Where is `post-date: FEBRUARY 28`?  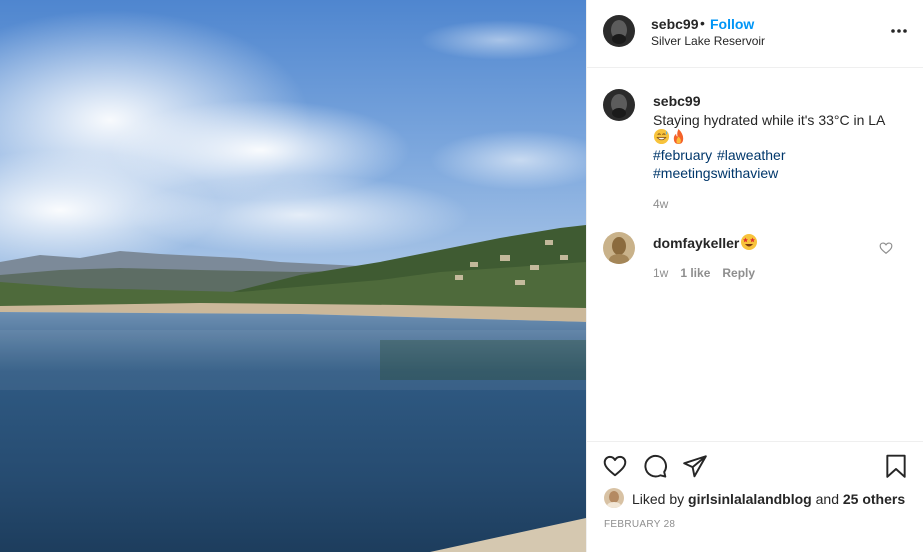 post-date: FEBRUARY 28 is located at coordinates (639, 524).